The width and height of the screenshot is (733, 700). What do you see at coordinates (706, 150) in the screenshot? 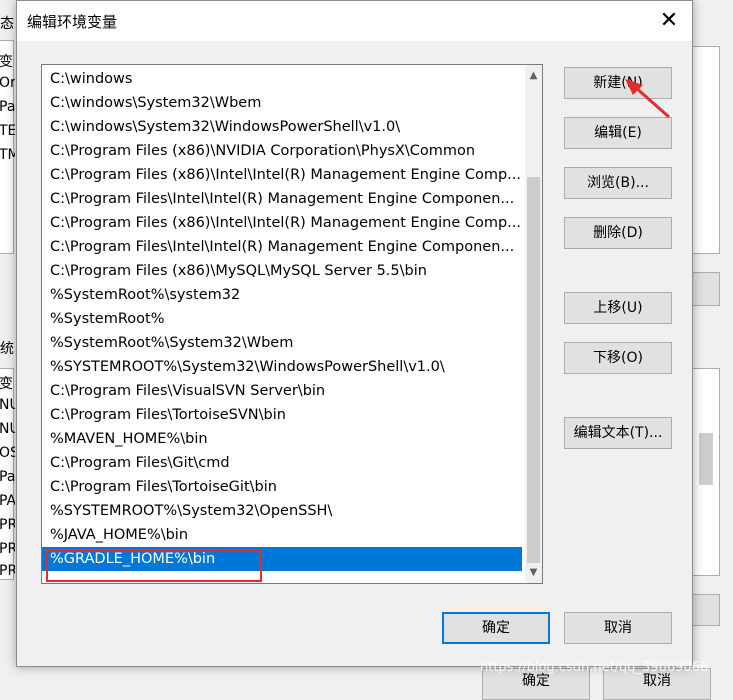
I see `bg-right-list-top` at bounding box center [706, 150].